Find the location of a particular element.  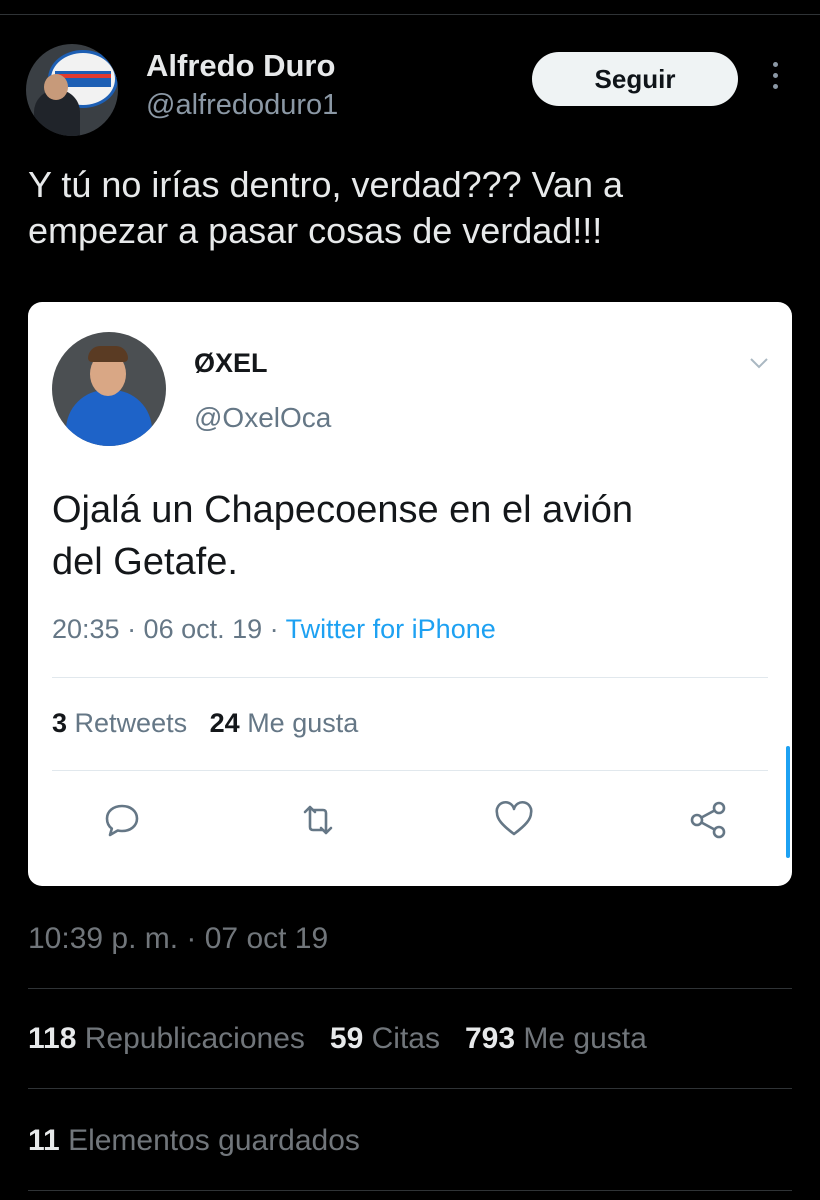

top-divider is located at coordinates (410, 14).